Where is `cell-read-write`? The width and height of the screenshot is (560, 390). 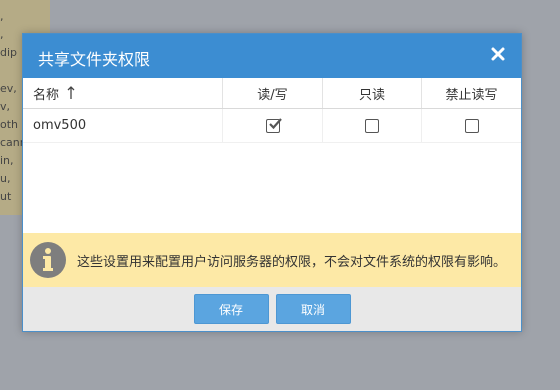
cell-read-write is located at coordinates (272, 125).